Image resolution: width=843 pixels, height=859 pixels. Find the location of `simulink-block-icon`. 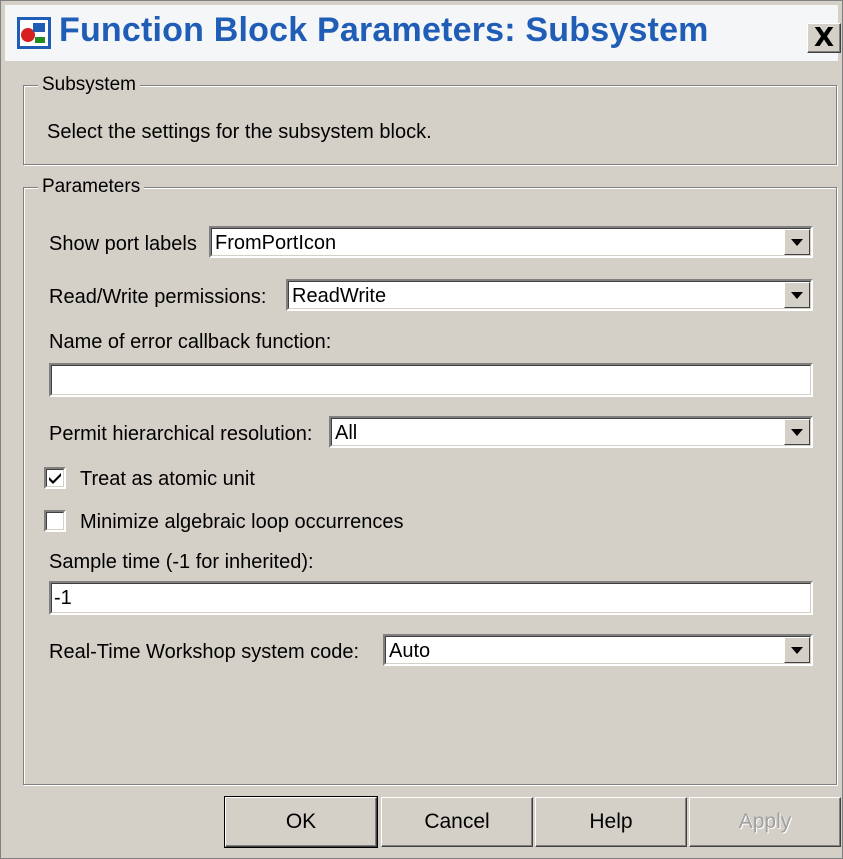

simulink-block-icon is located at coordinates (34, 33).